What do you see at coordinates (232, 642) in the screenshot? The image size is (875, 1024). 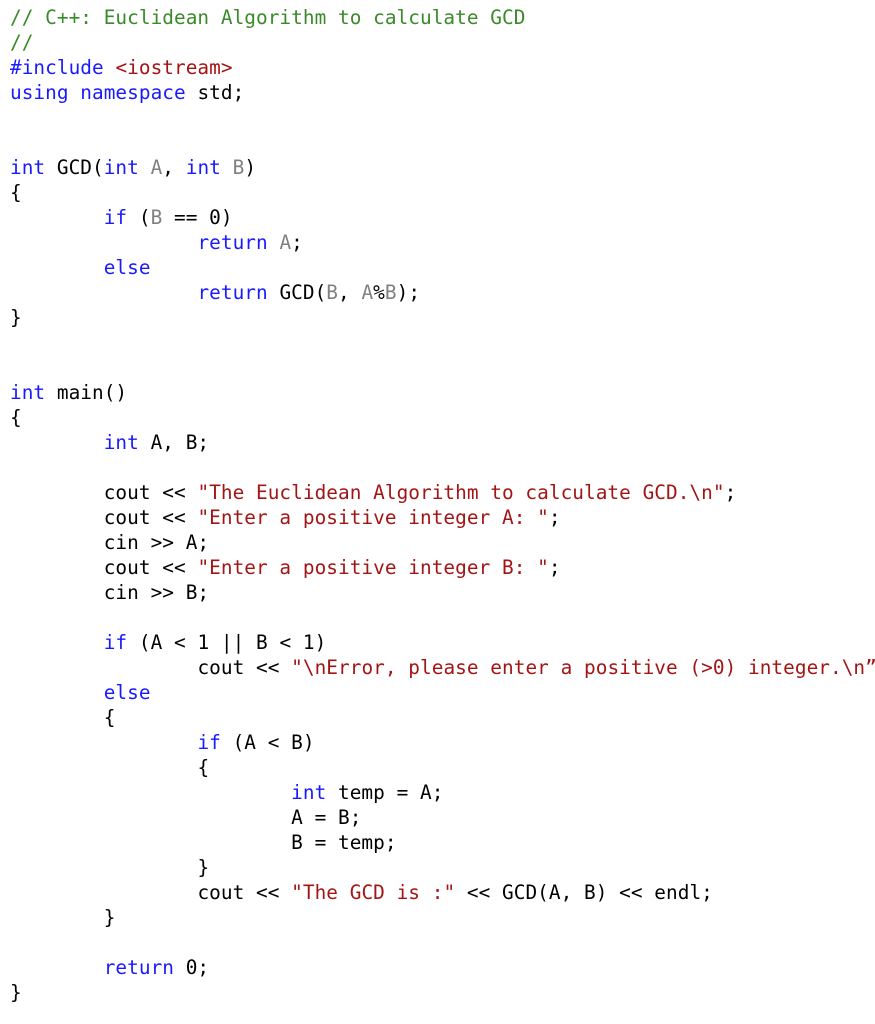 I see `code-text: (A < 1 || B < 1)` at bounding box center [232, 642].